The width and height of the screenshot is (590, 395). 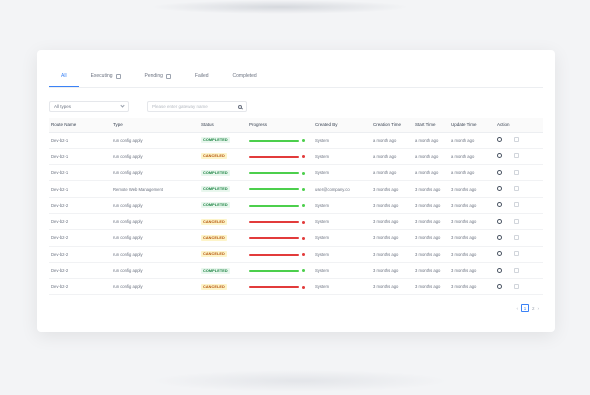 I want to click on bottom-decoration, so click(x=300, y=381).